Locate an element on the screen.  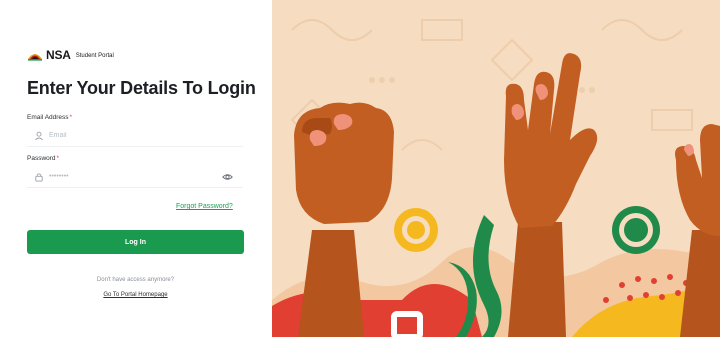
email-required-mark: * is located at coordinates (71, 117).